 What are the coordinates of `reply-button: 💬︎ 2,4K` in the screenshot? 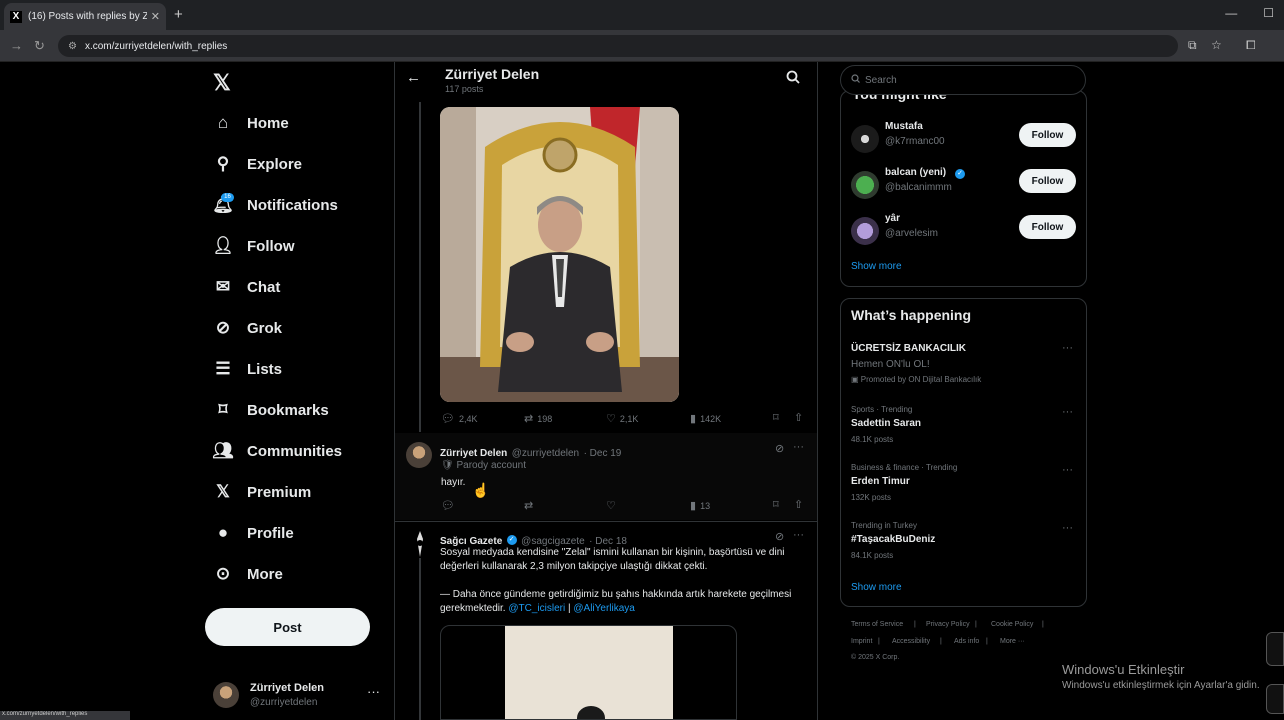 It's located at (459, 418).